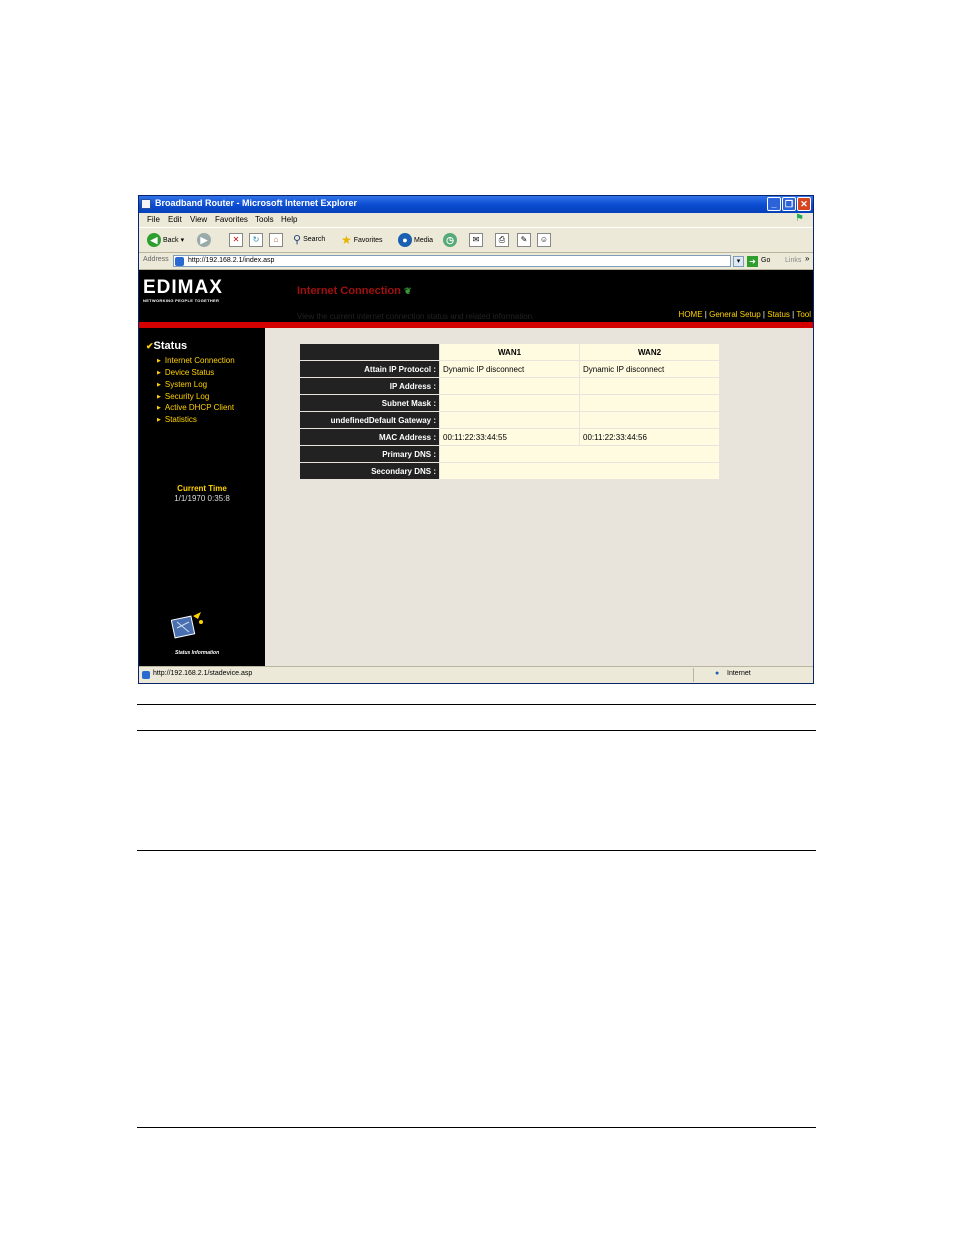 Image resolution: width=954 pixels, height=1235 pixels. What do you see at coordinates (146, 675) in the screenshot?
I see `page-status-icon` at bounding box center [146, 675].